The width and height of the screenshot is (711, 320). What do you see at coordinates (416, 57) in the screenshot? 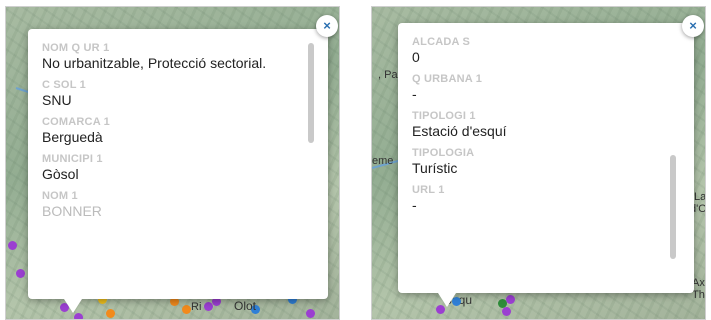
I see `field-value: 0` at bounding box center [416, 57].